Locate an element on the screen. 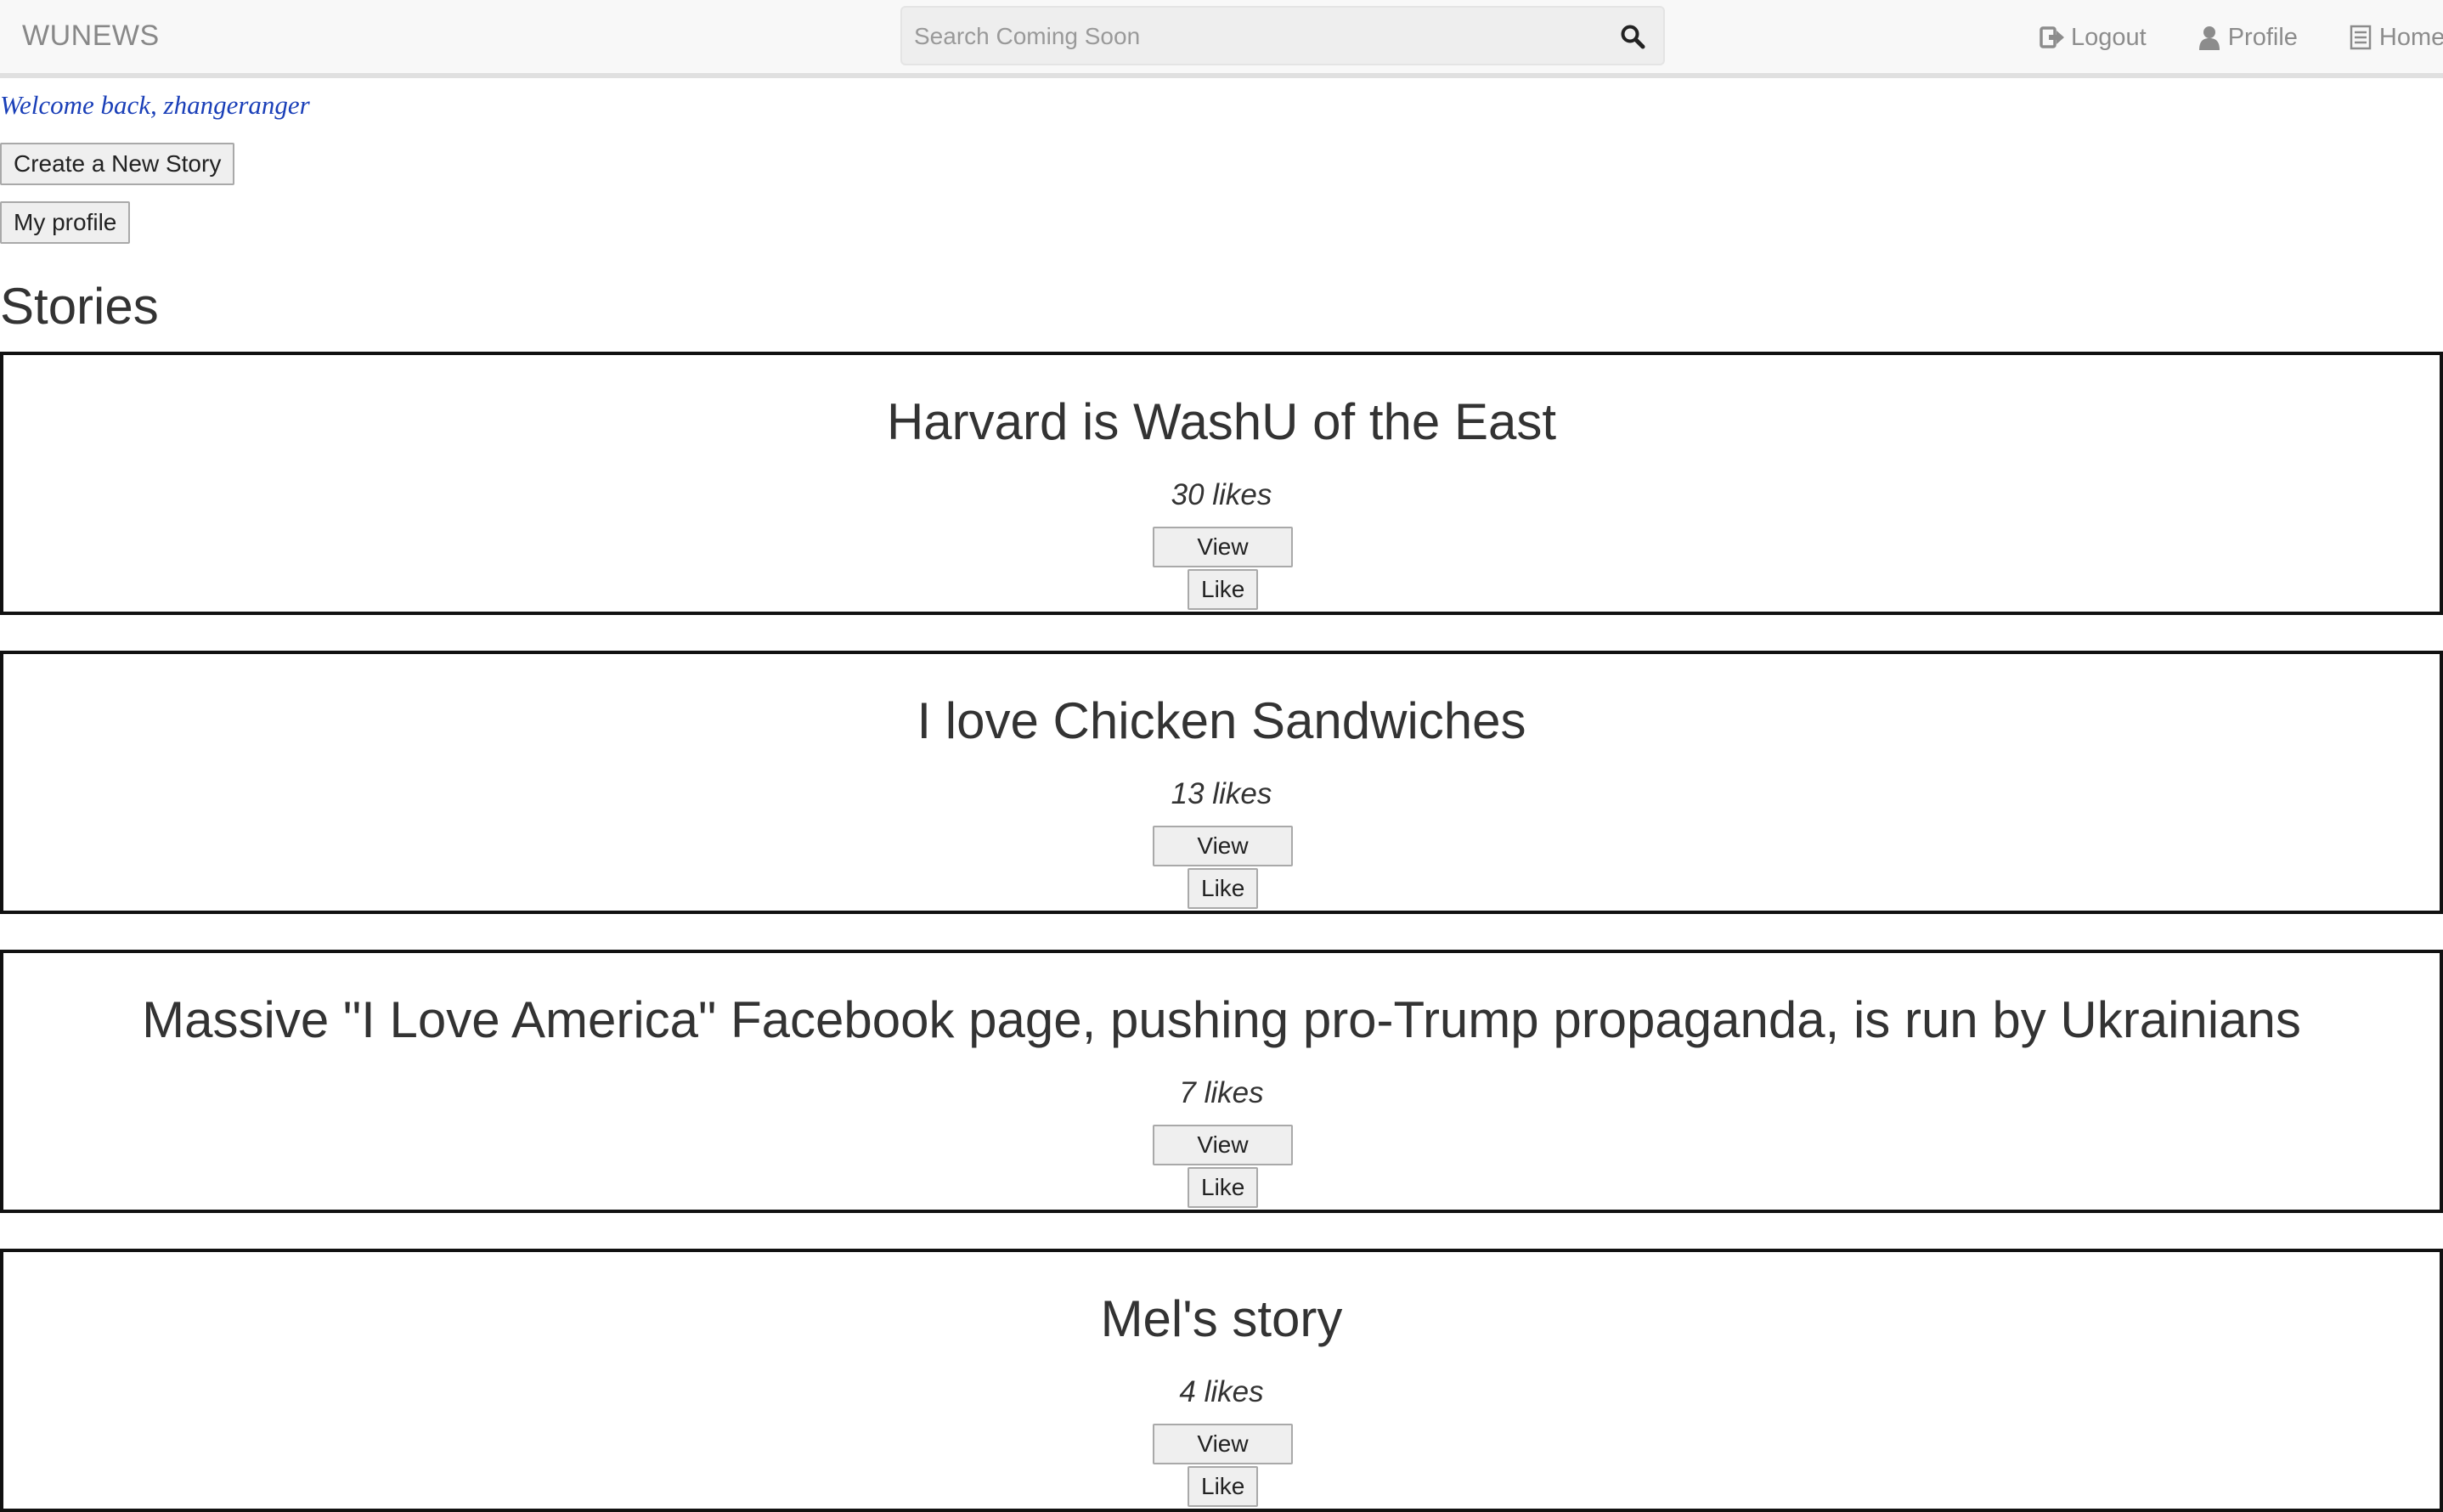 The width and height of the screenshot is (2443, 1512). story-likes: 13 likes is located at coordinates (1221, 793).